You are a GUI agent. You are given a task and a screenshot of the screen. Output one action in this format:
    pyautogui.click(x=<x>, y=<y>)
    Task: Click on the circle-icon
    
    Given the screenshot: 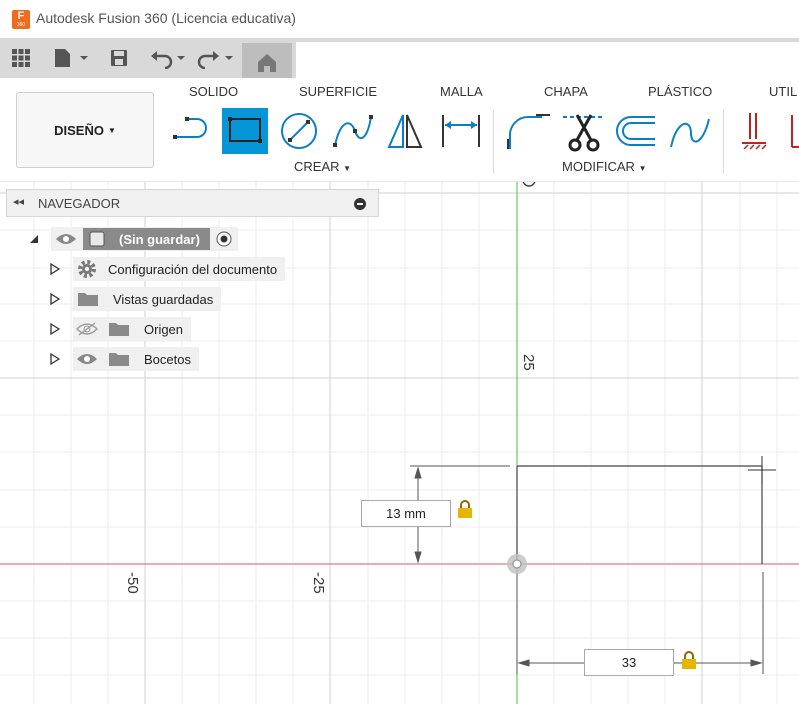 What is the action you would take?
    pyautogui.click(x=299, y=131)
    